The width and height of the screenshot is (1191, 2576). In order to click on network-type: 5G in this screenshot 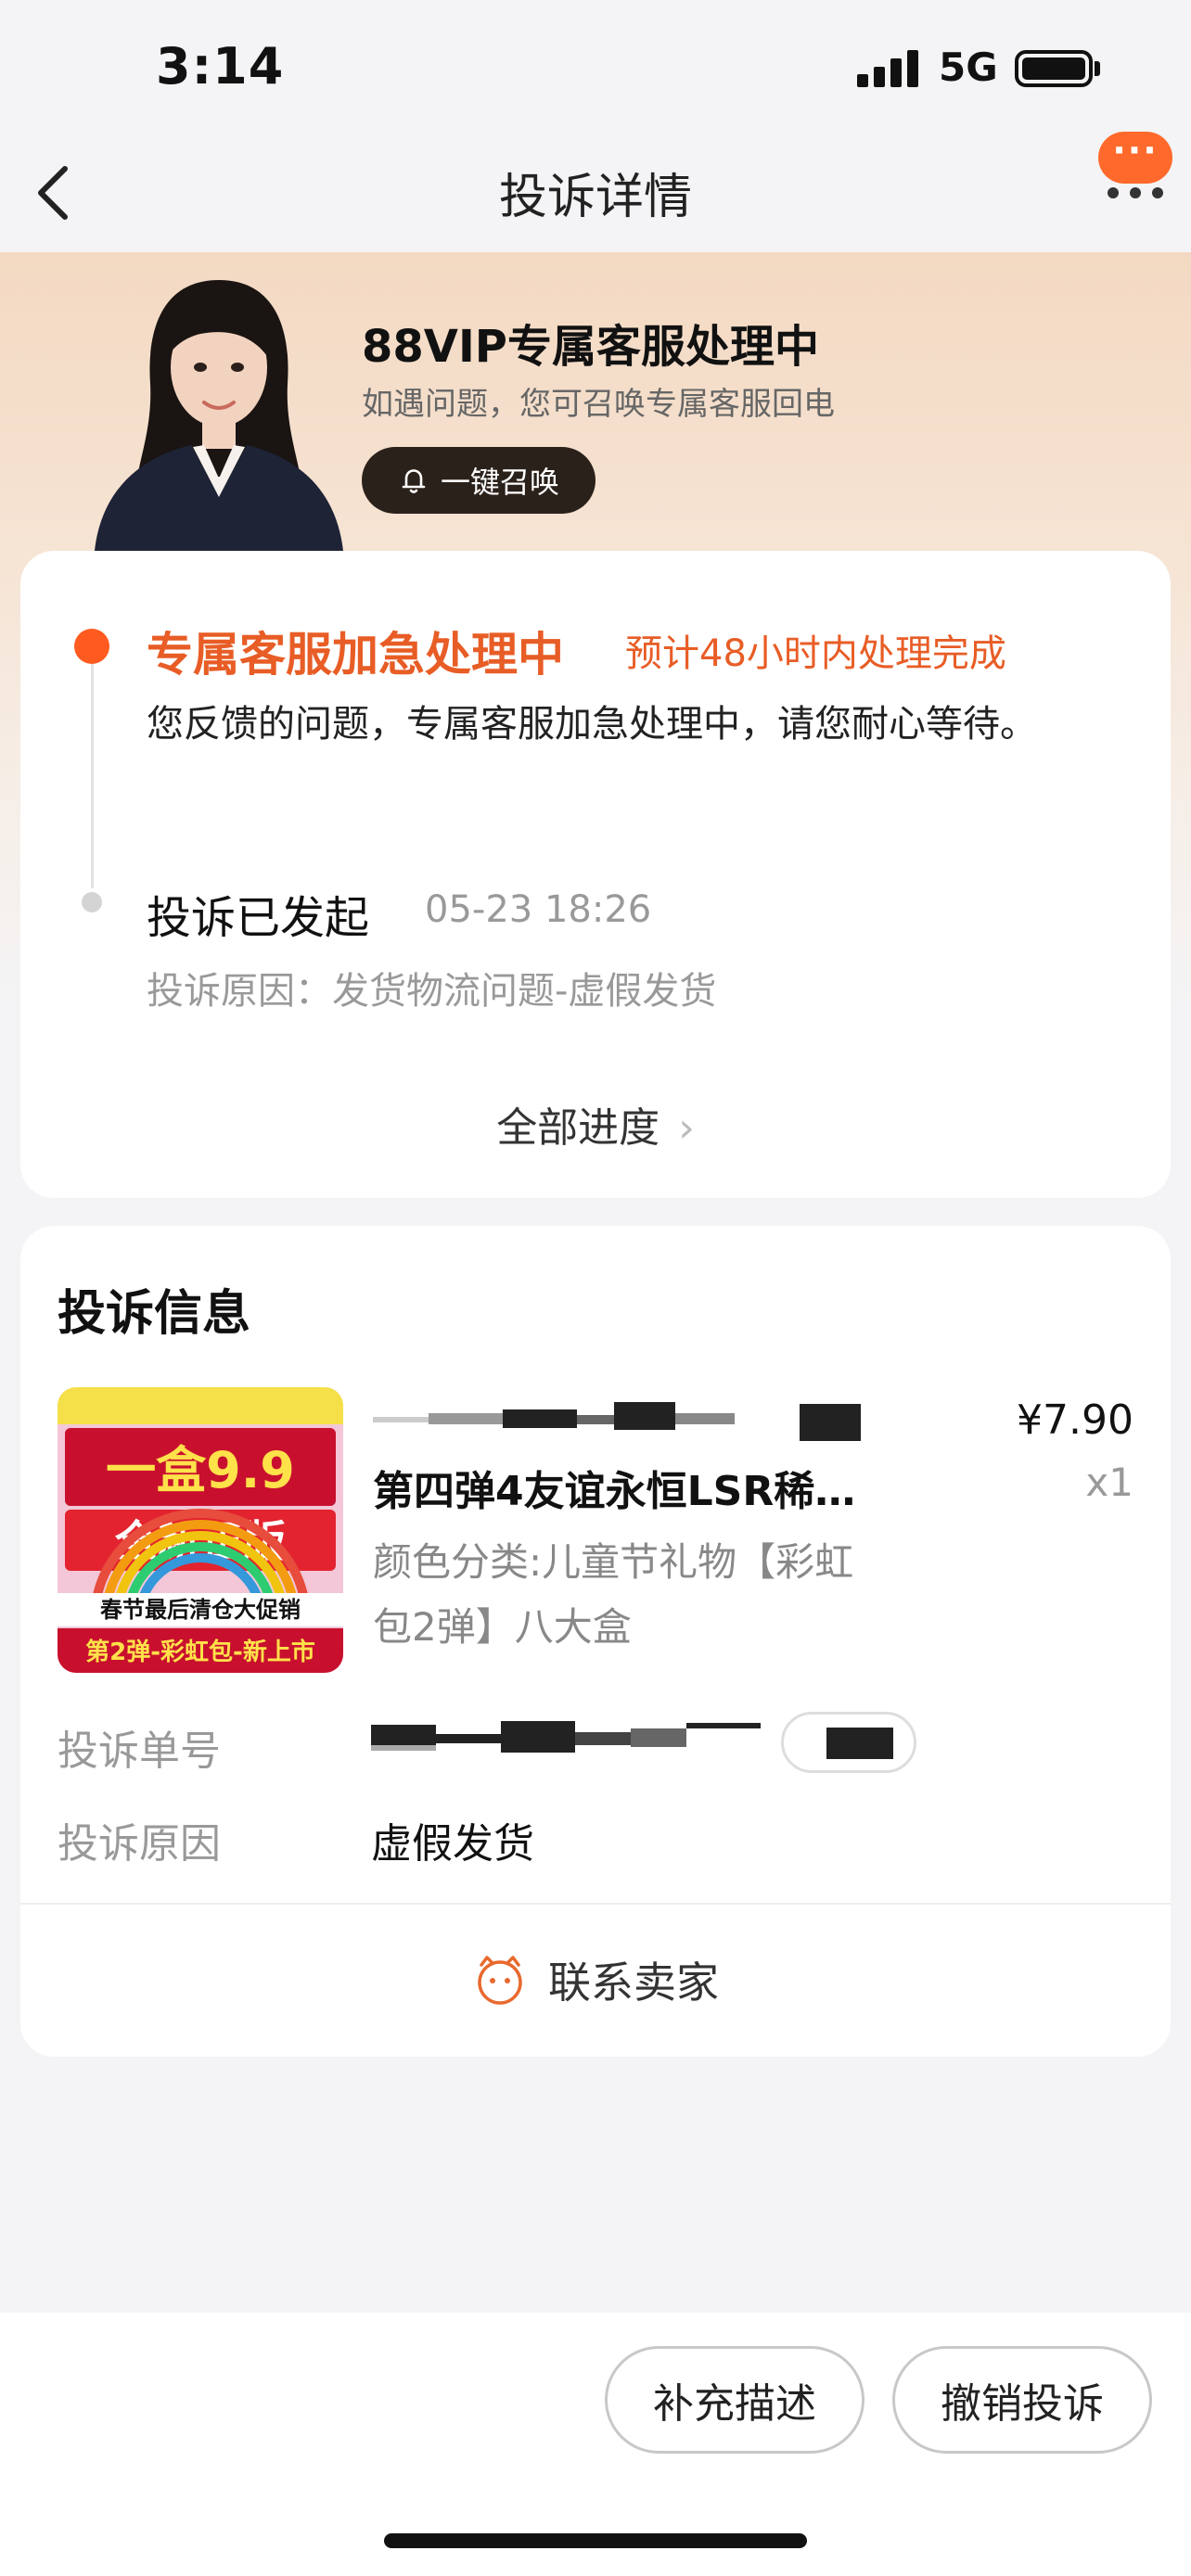, I will do `click(969, 67)`.